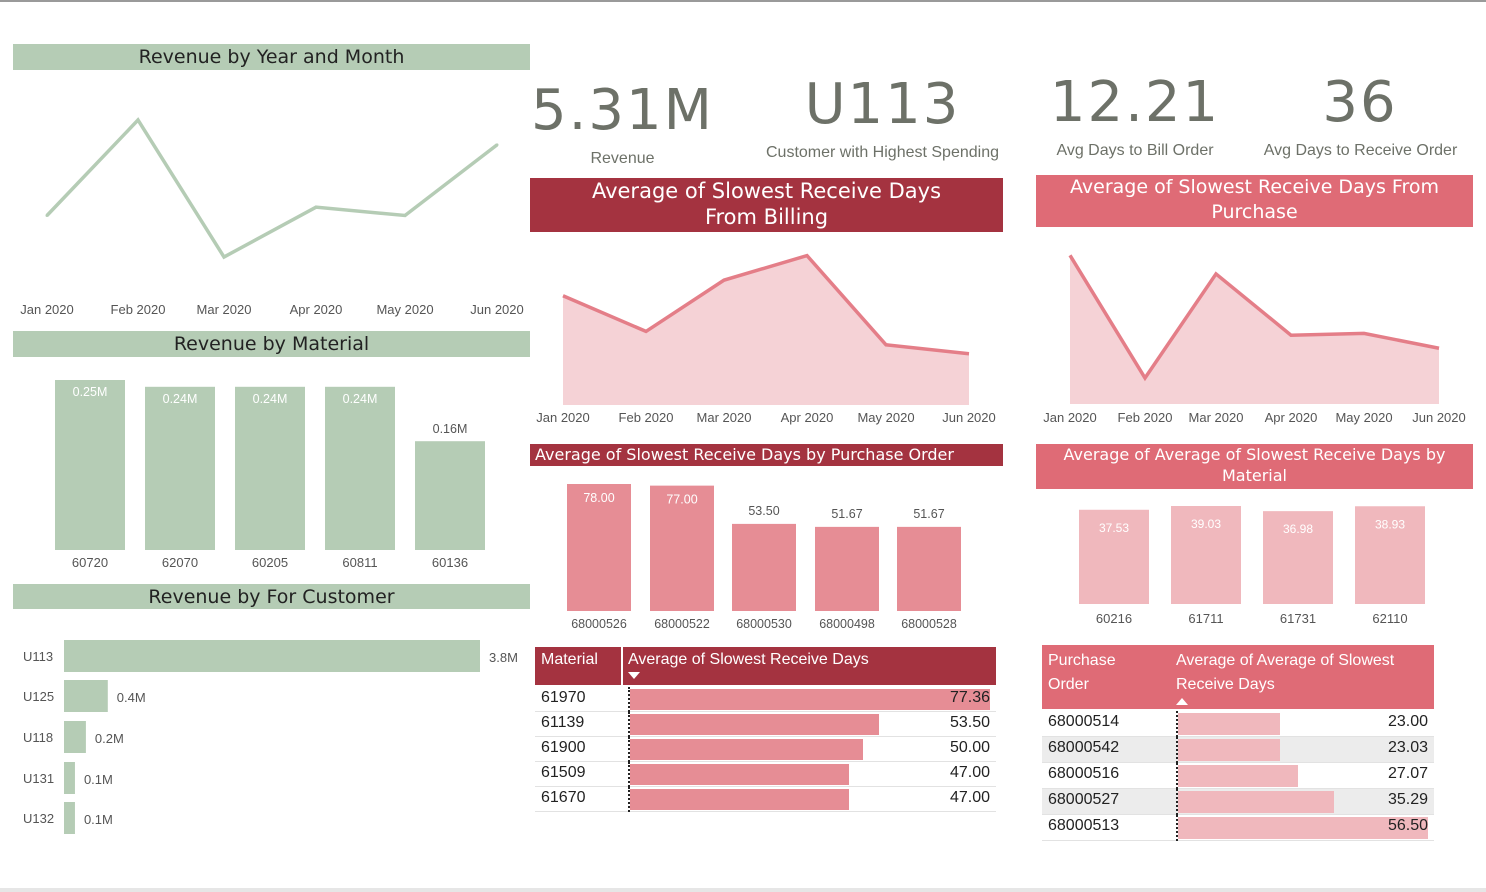 The image size is (1486, 892). I want to click on x-tick-label: 68000528, so click(929, 624).